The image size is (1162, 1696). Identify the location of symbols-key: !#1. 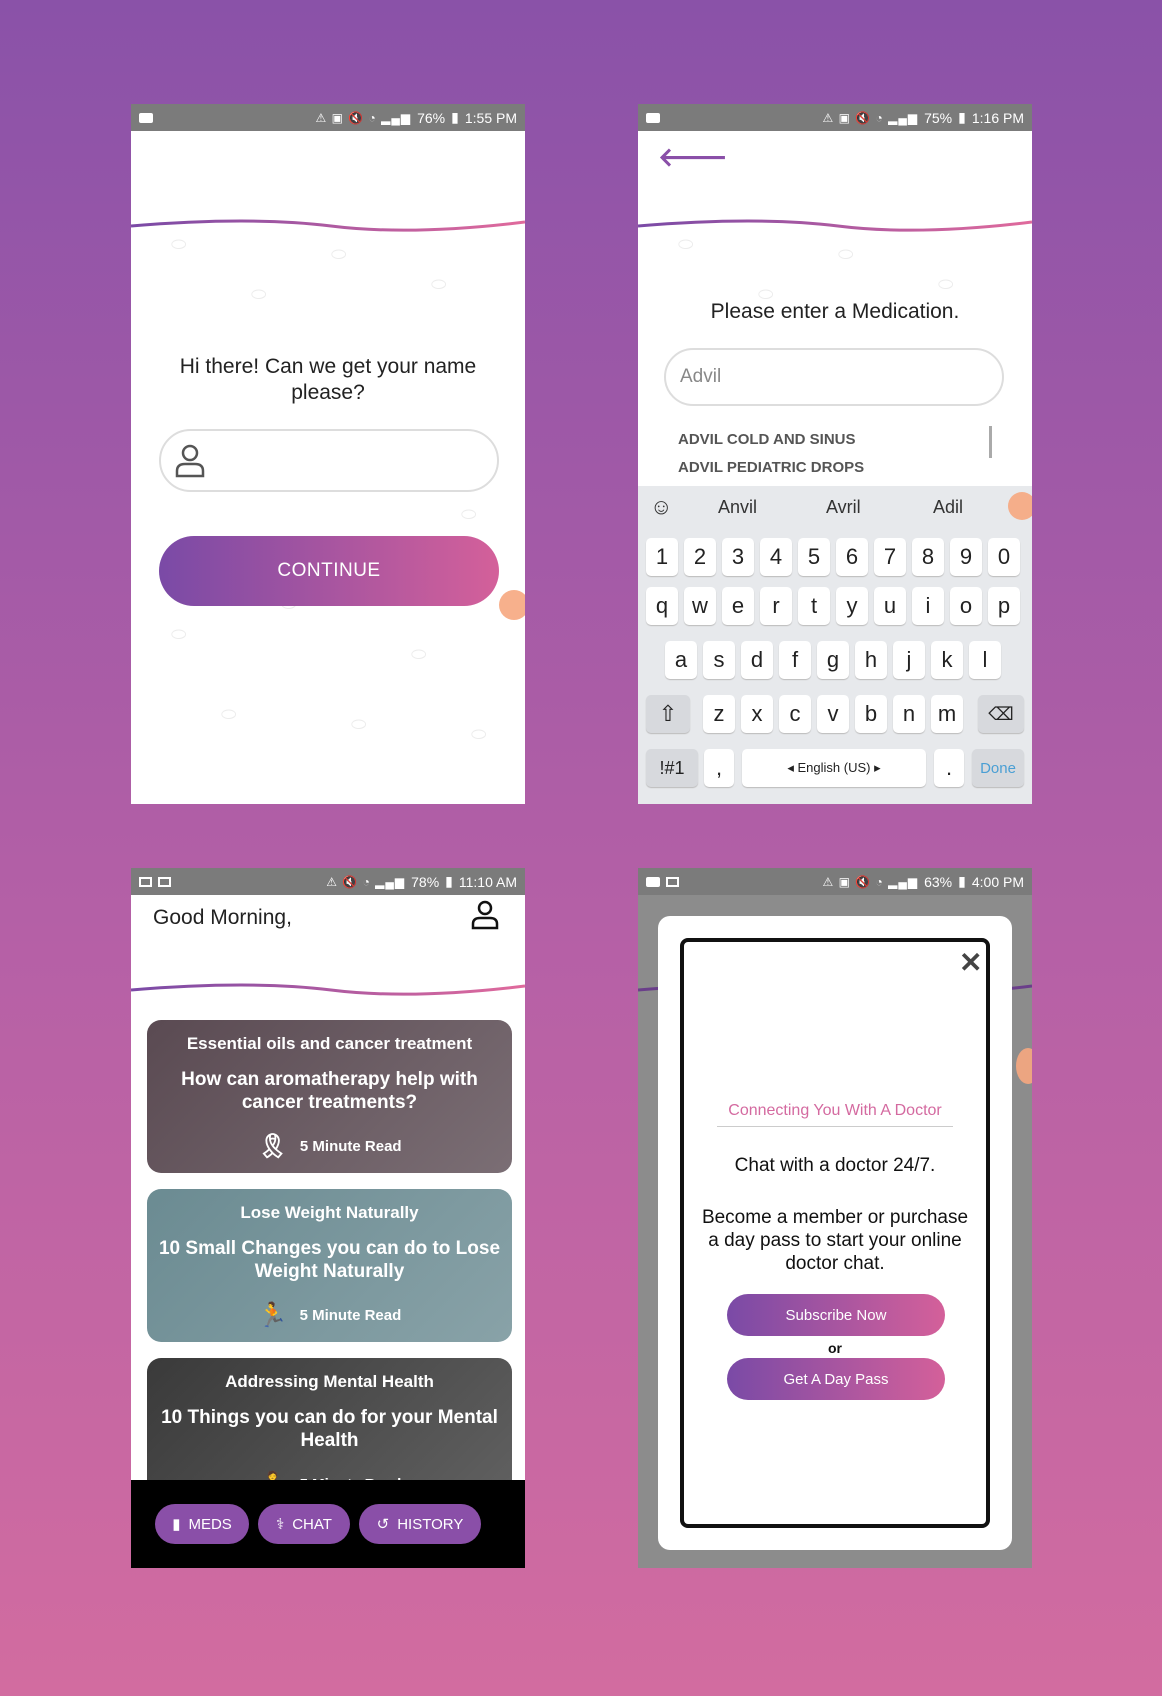
(672, 768).